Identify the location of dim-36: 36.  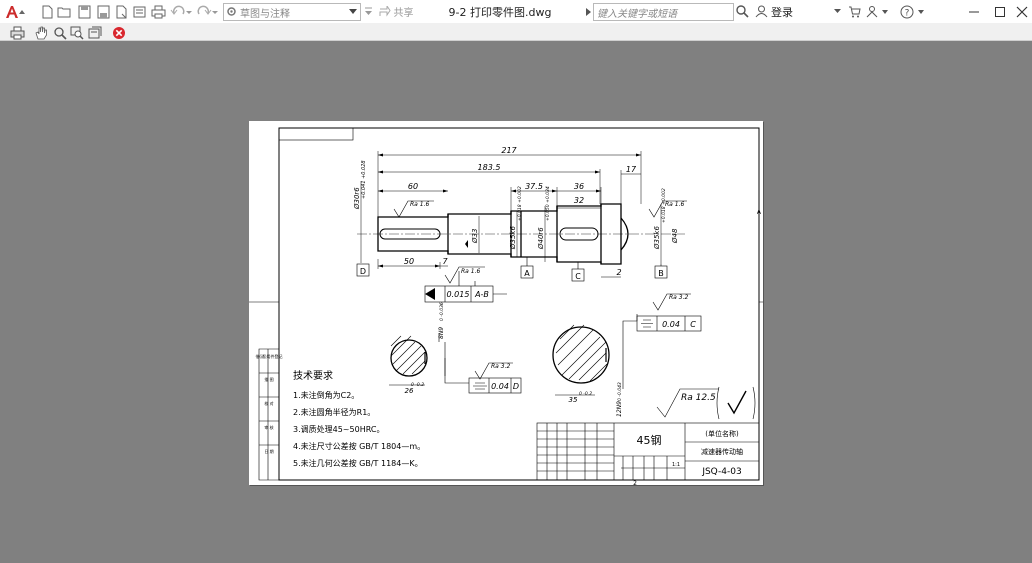
(579, 186).